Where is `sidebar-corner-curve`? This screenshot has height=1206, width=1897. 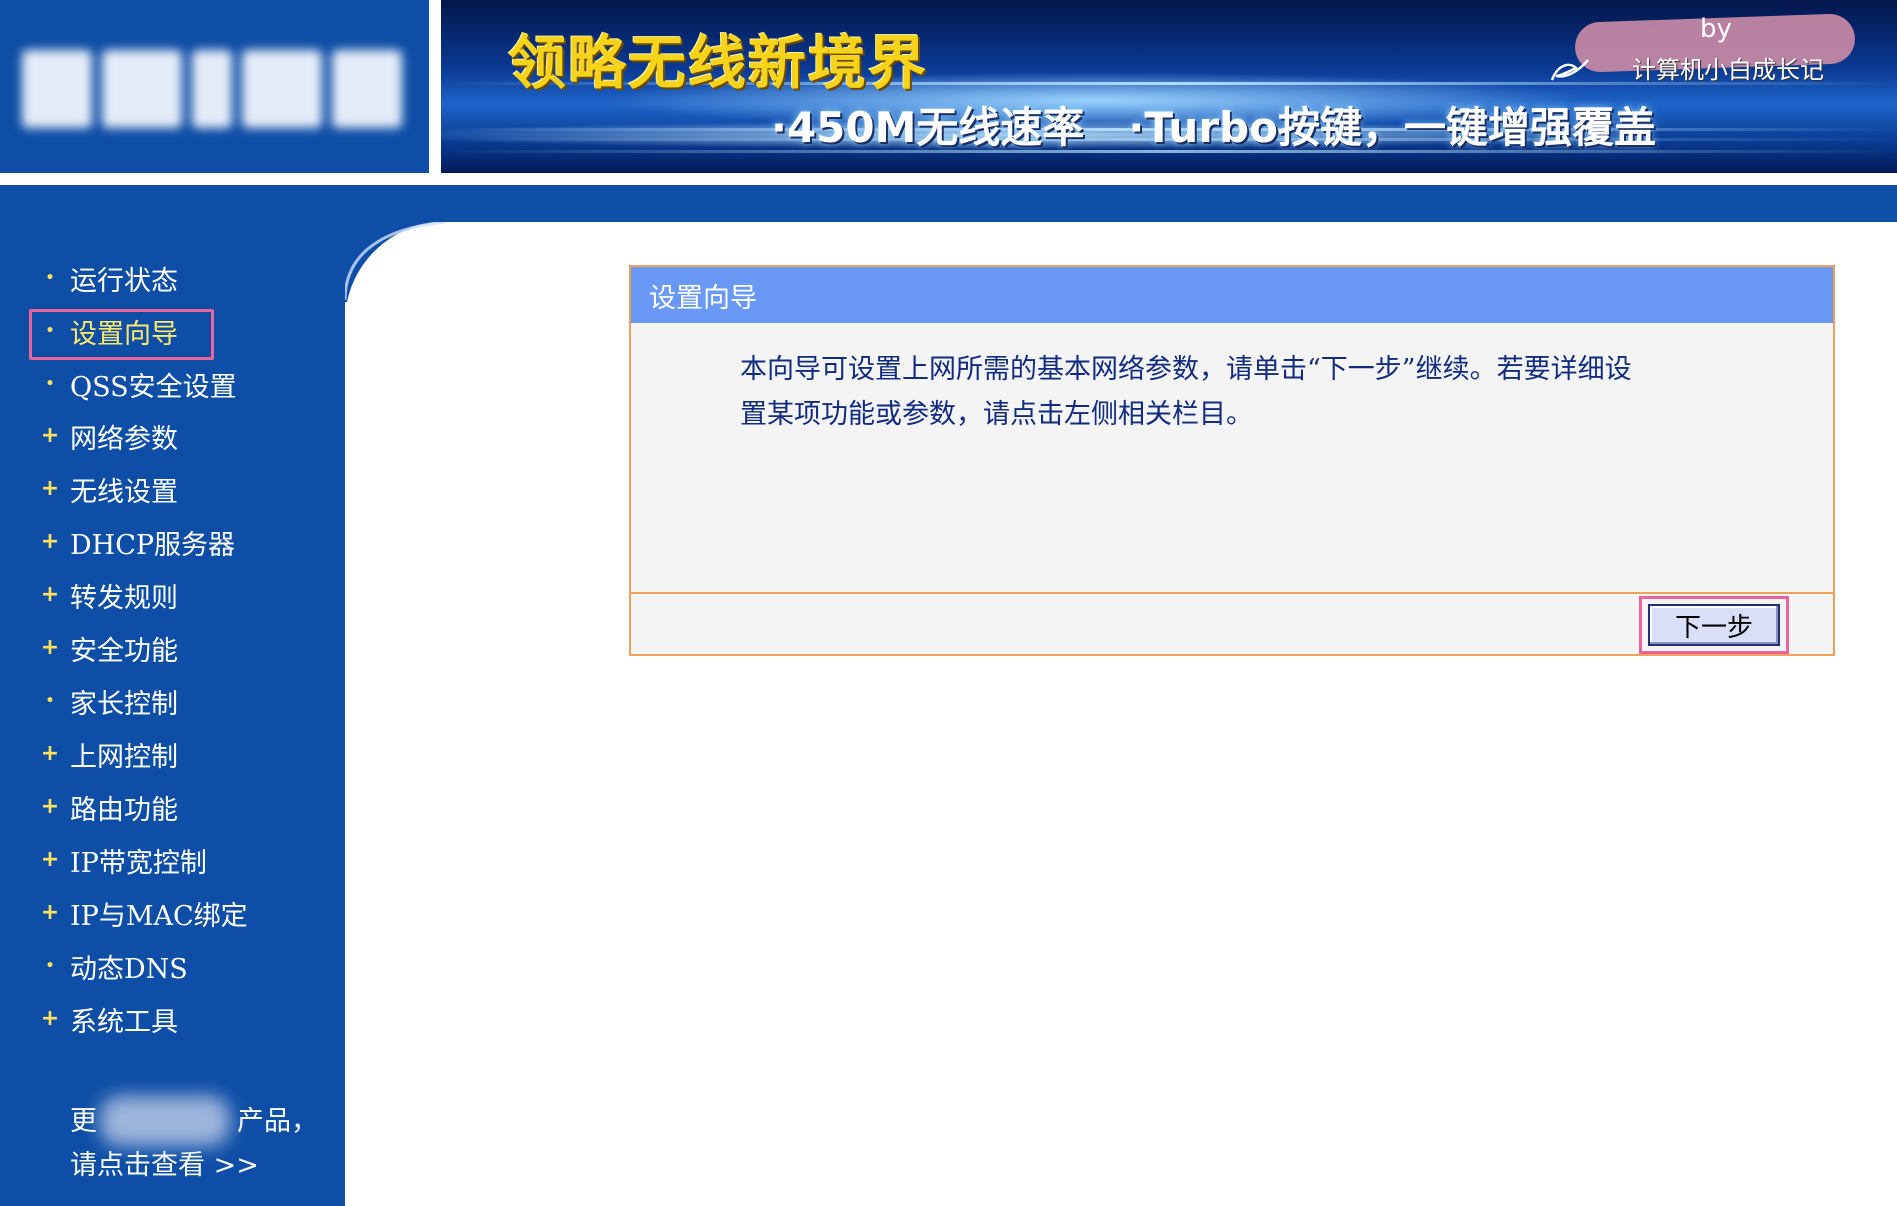
sidebar-corner-curve is located at coordinates (395, 262).